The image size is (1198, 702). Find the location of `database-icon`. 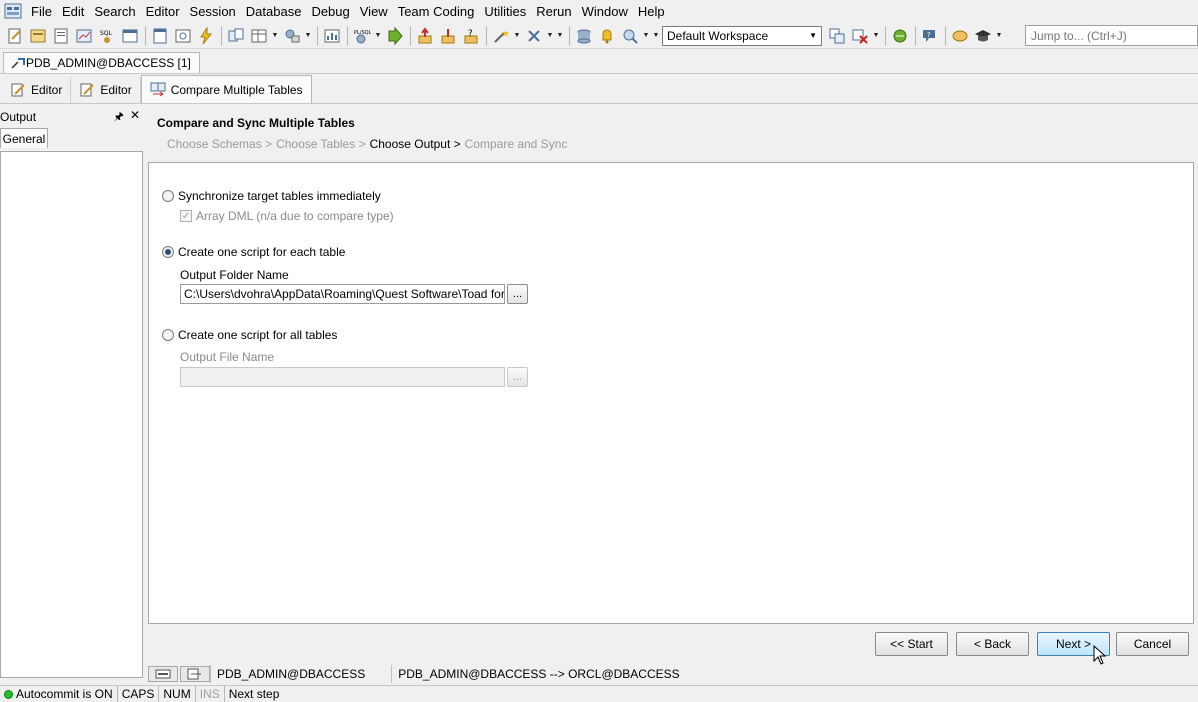

database-icon is located at coordinates (584, 36).